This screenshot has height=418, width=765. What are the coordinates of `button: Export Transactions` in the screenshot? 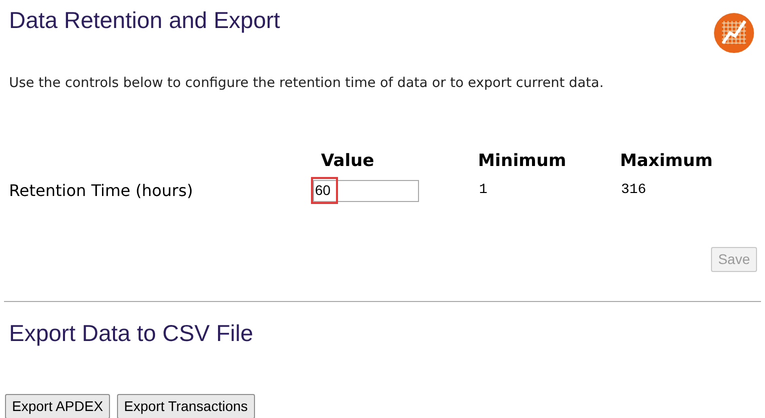 It's located at (186, 406).